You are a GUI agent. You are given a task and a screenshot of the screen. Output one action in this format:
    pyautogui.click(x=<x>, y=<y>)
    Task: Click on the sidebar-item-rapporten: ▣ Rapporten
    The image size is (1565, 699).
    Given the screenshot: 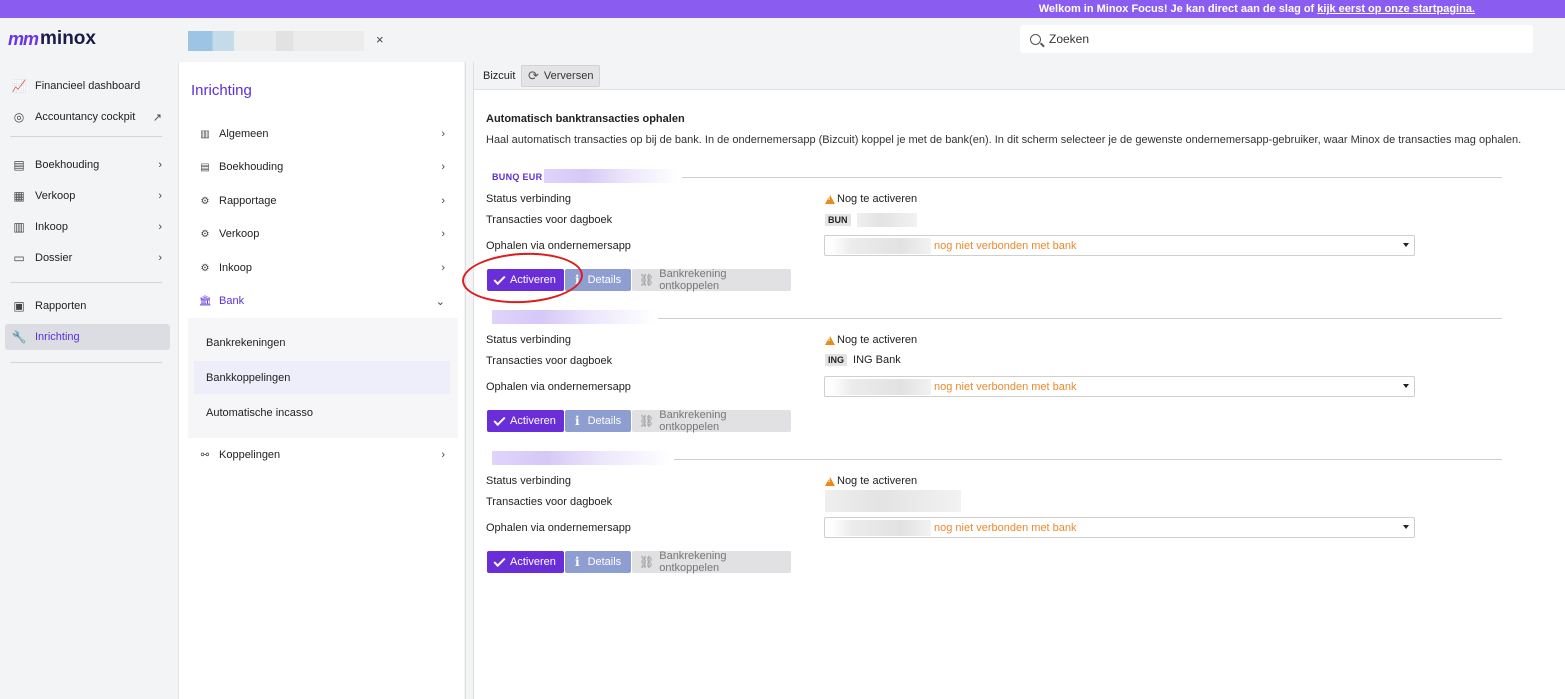 What is the action you would take?
    pyautogui.click(x=87, y=306)
    